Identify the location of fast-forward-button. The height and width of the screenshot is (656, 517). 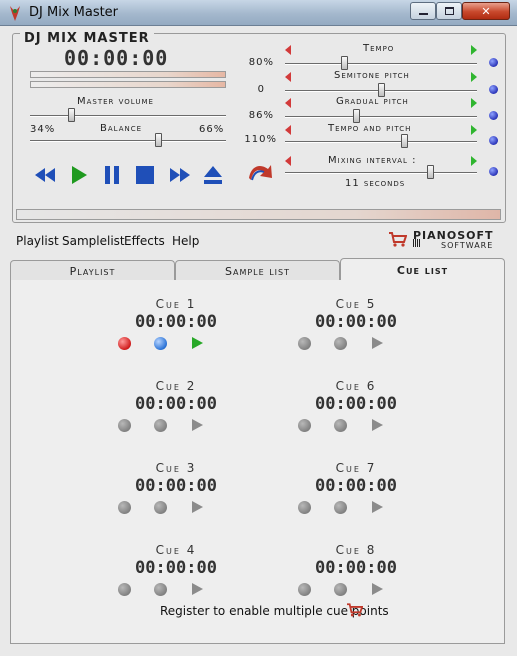
(180, 175).